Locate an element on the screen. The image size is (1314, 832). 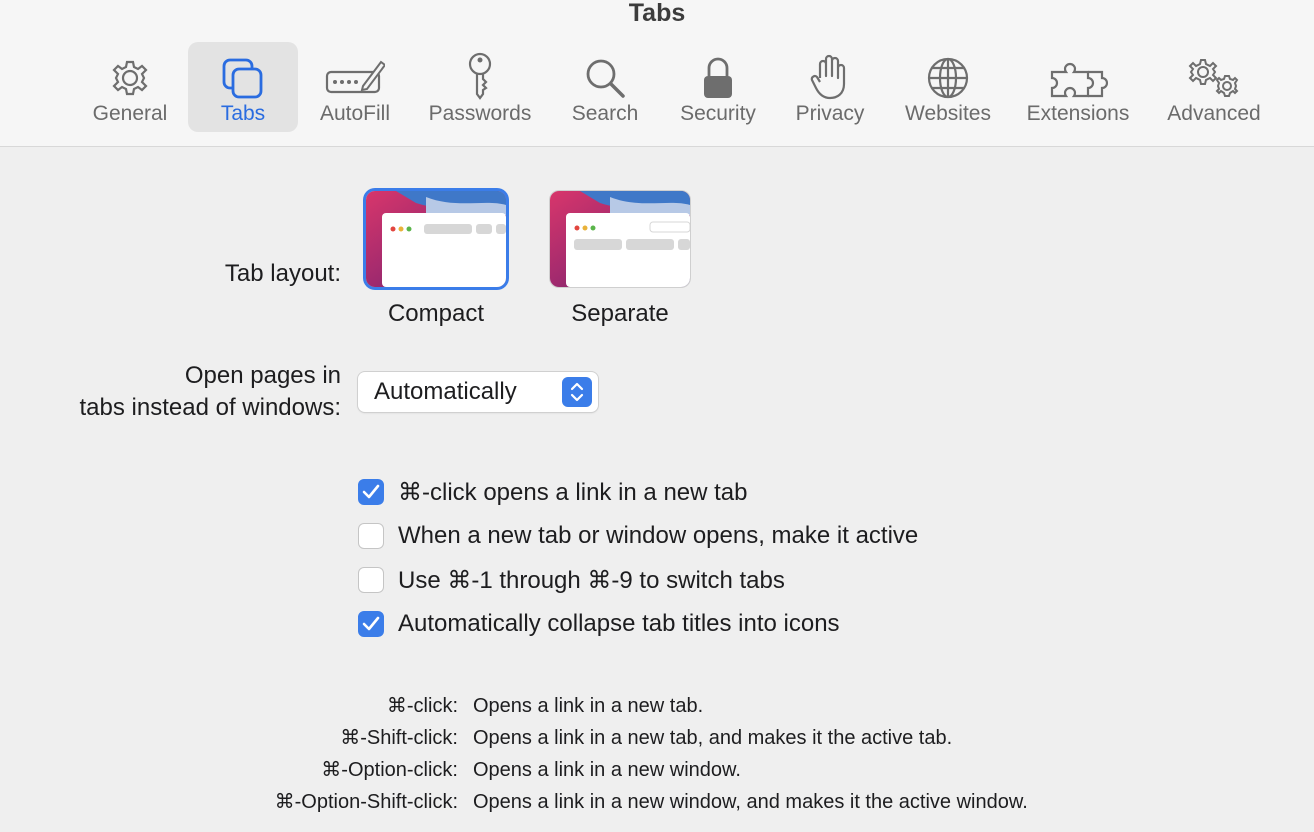
key-icon is located at coordinates (480, 75).